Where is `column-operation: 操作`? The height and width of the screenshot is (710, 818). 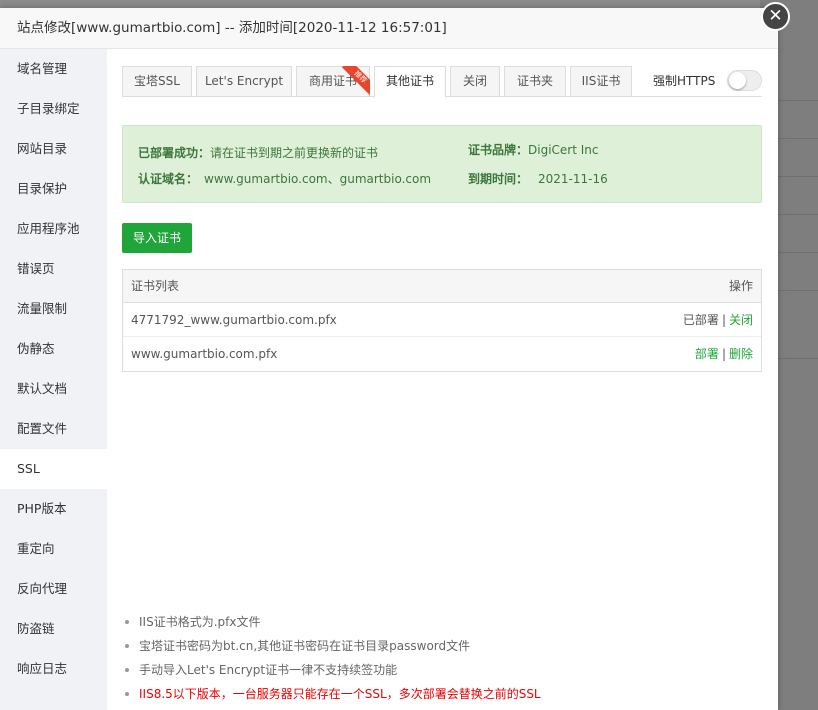
column-operation: 操作 is located at coordinates (740, 286).